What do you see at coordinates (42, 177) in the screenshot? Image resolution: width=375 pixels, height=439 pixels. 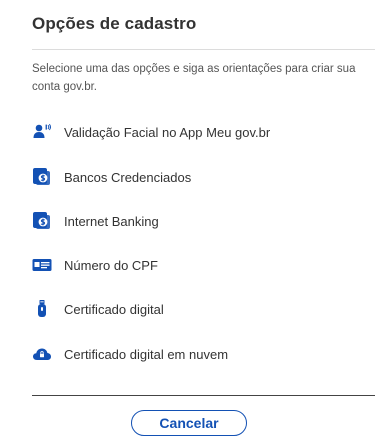 I see `bank-icon` at bounding box center [42, 177].